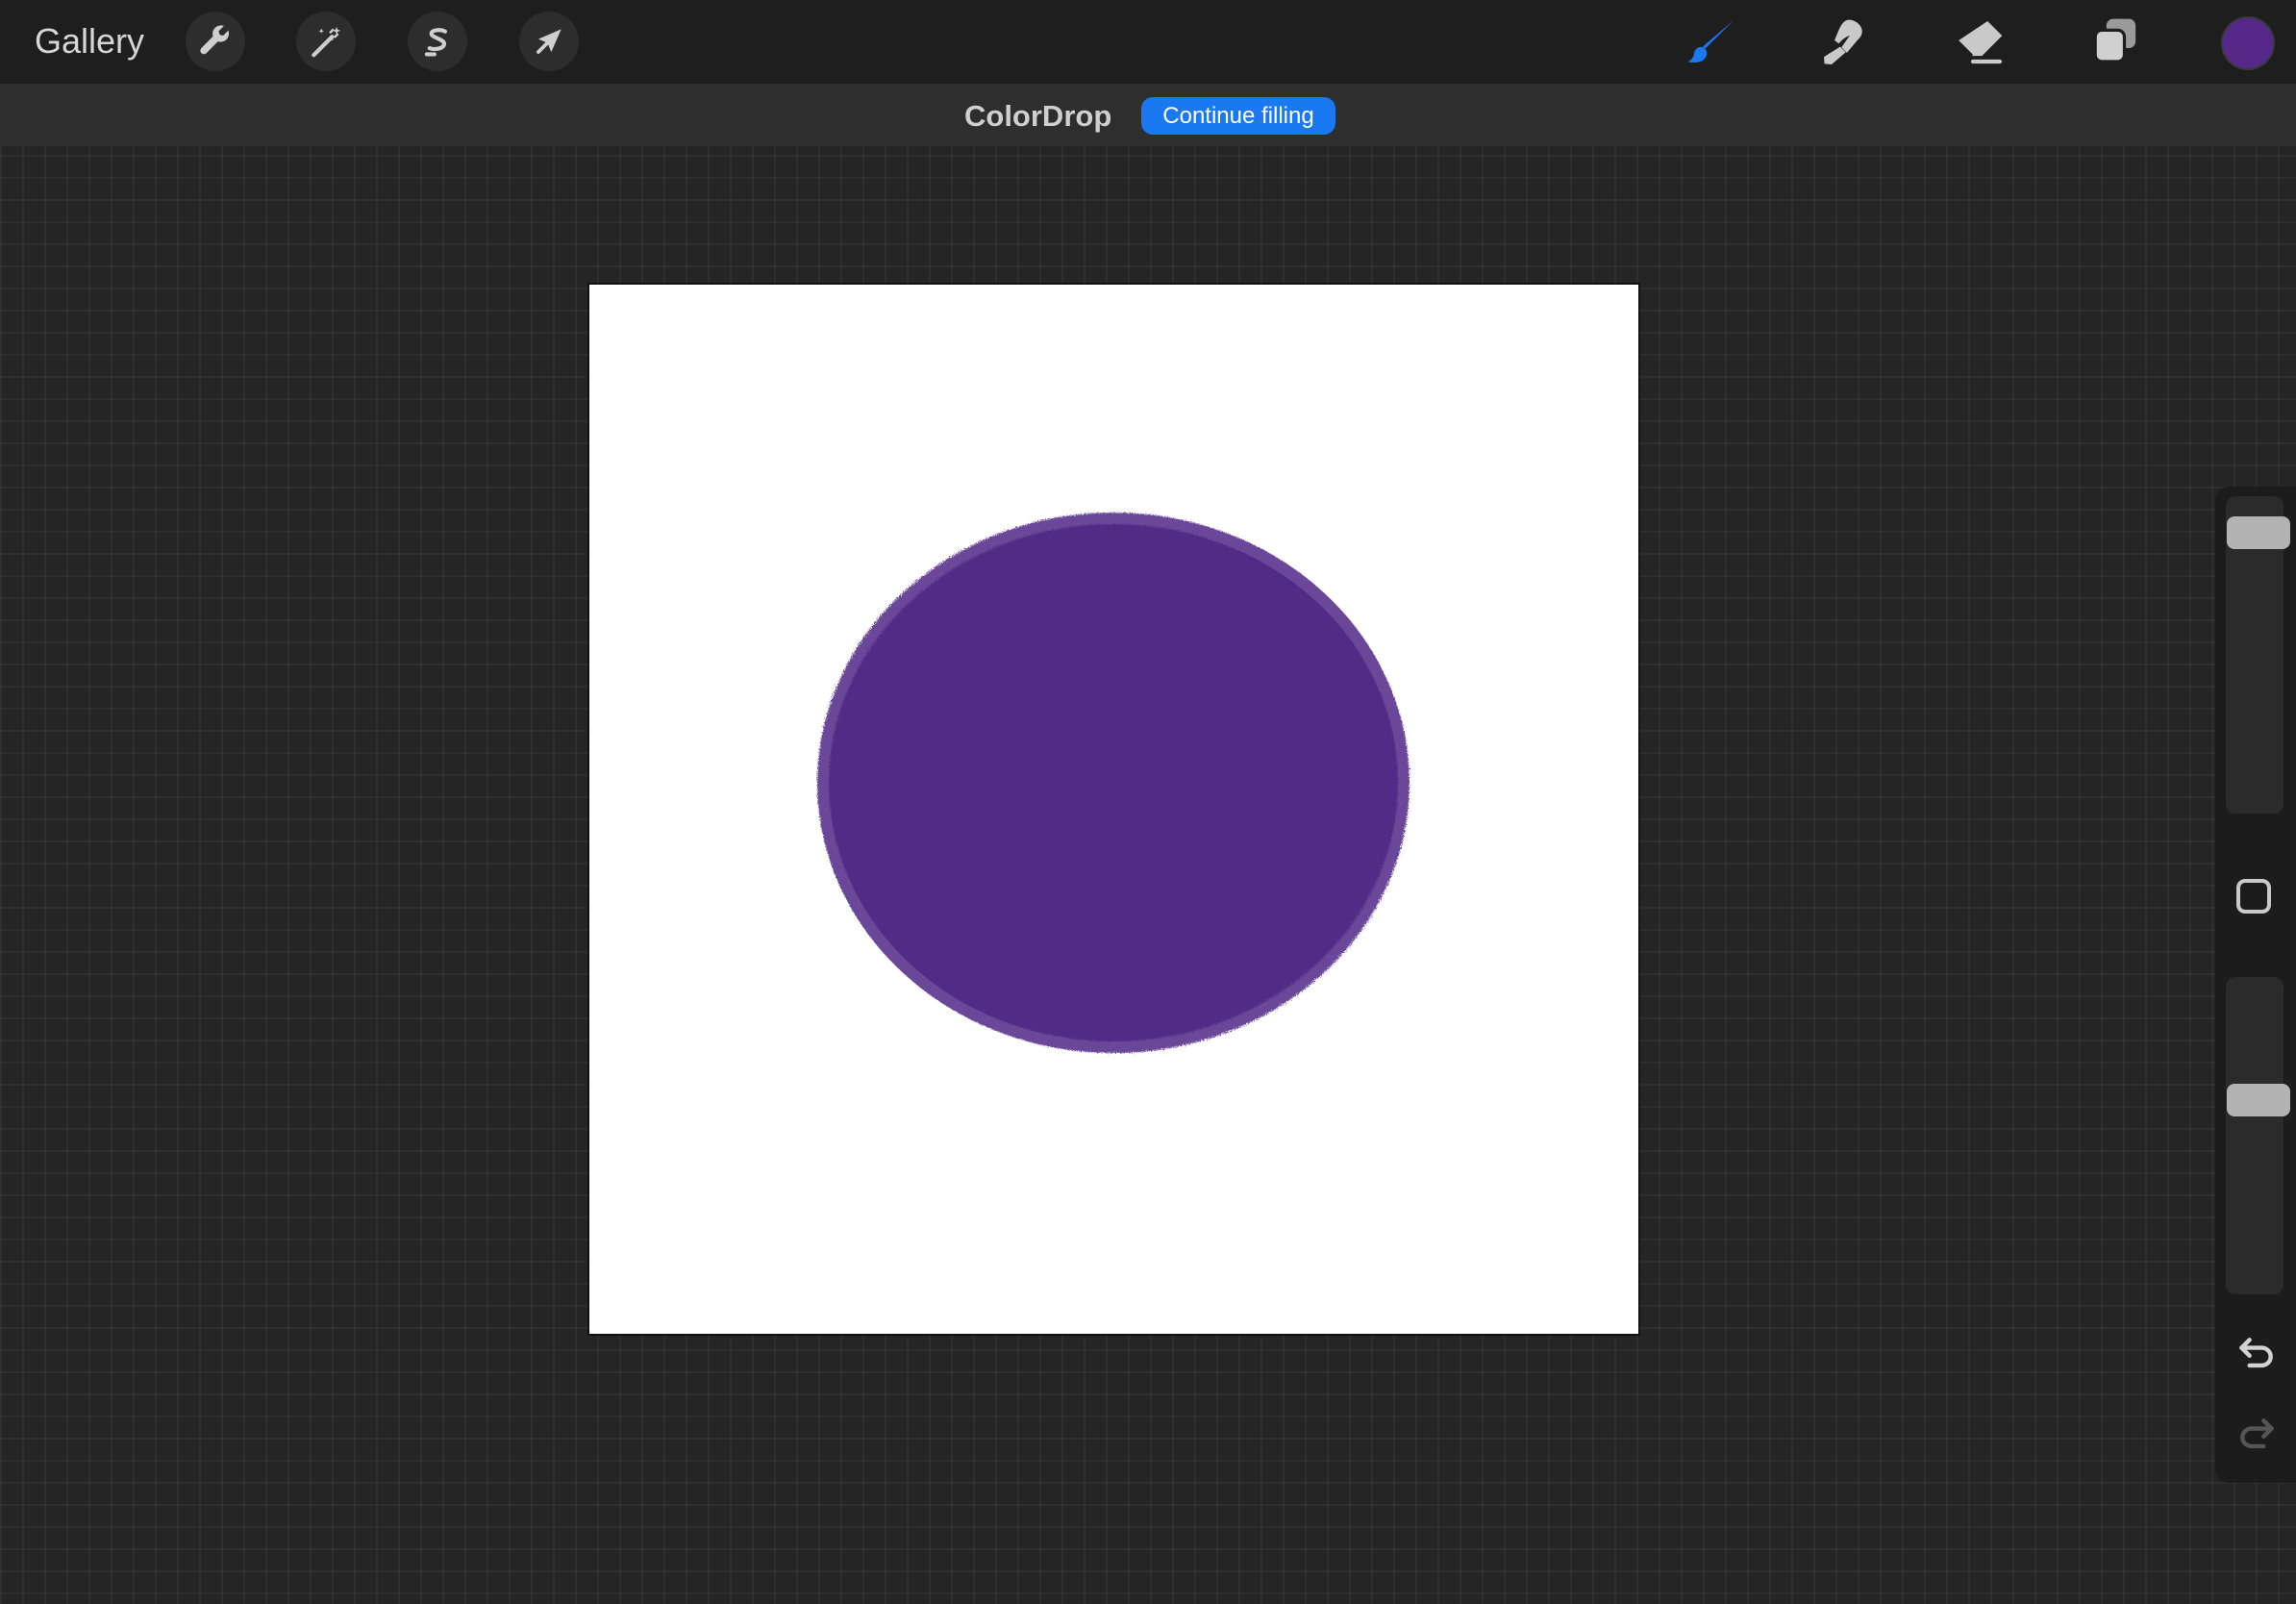 The height and width of the screenshot is (1604, 2296). Describe the element at coordinates (89, 41) in the screenshot. I see `gallery-link: Gallery` at that location.